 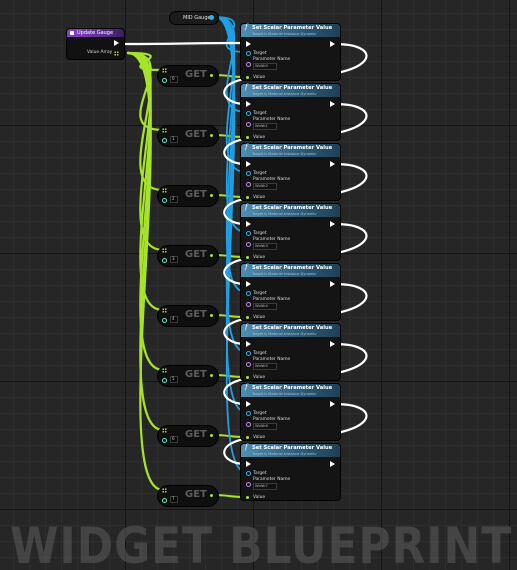 I want to click on parameter-name-field: Width2, so click(x=265, y=186).